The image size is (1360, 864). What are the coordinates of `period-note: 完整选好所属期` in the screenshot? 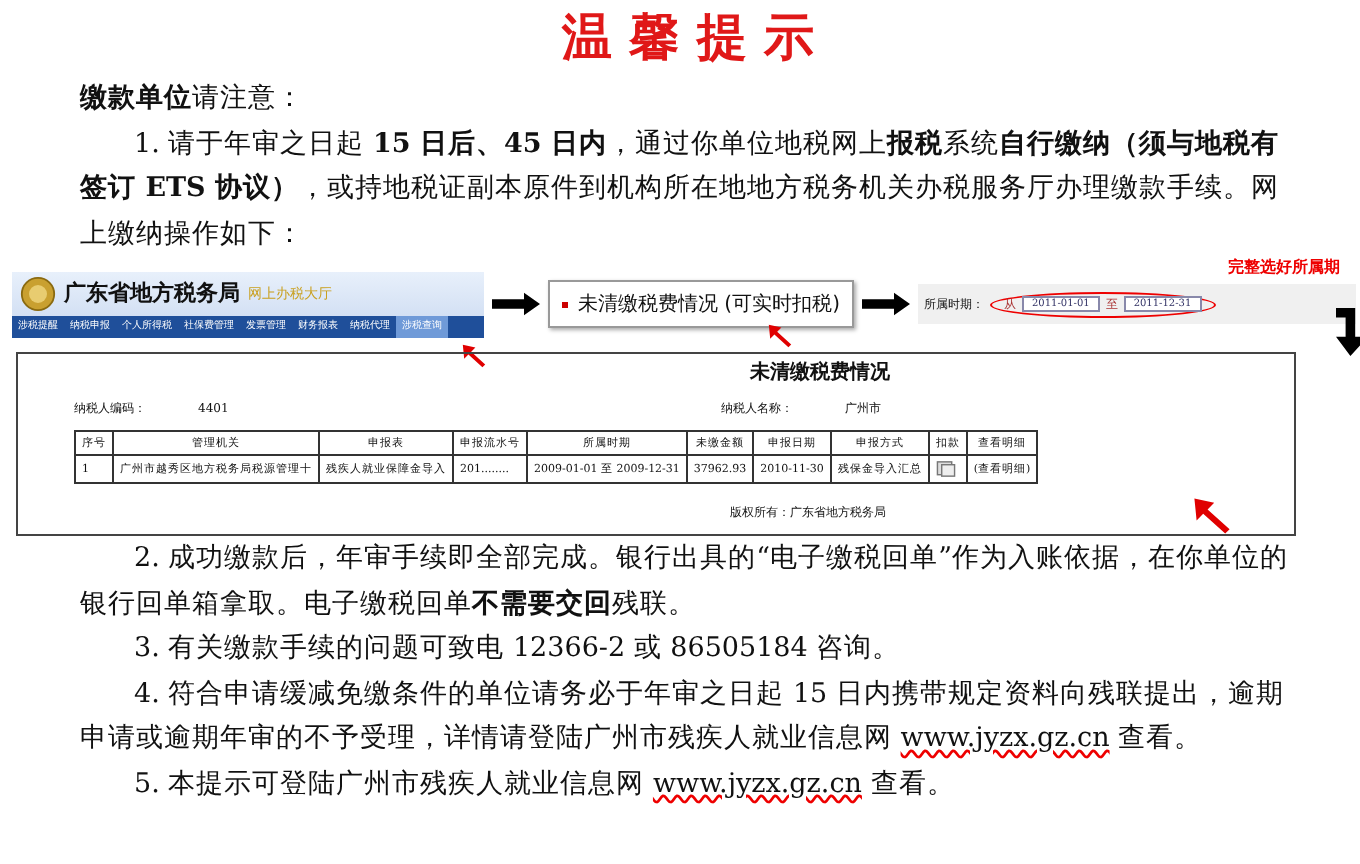 It's located at (1284, 267).